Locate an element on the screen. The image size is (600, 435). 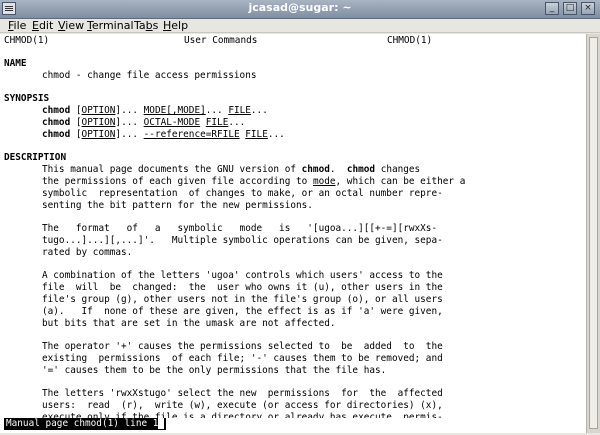
pager-status-line: Manual page chmod(1) line 1 is located at coordinates (85, 424).